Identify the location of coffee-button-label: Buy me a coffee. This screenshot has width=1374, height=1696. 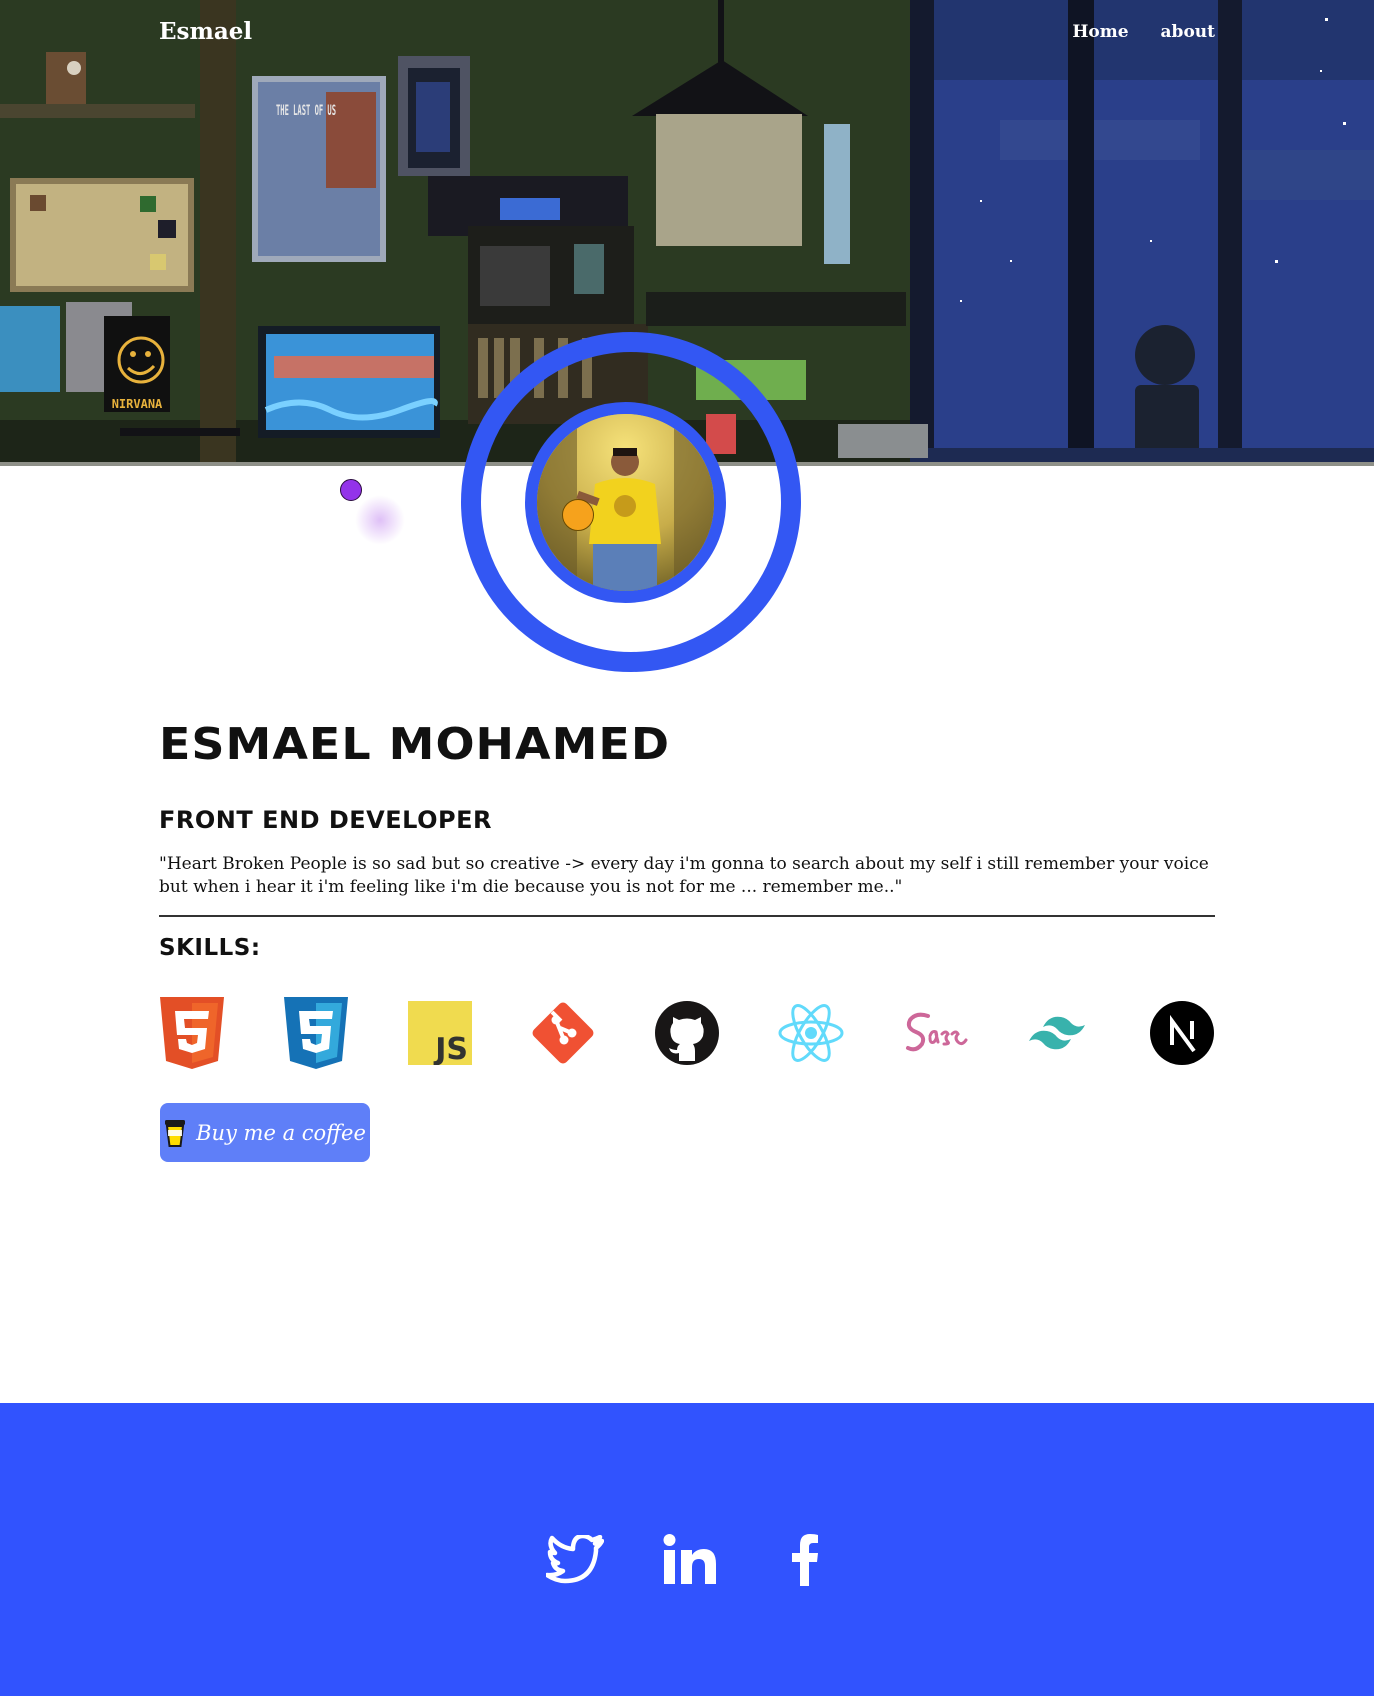
(281, 1132).